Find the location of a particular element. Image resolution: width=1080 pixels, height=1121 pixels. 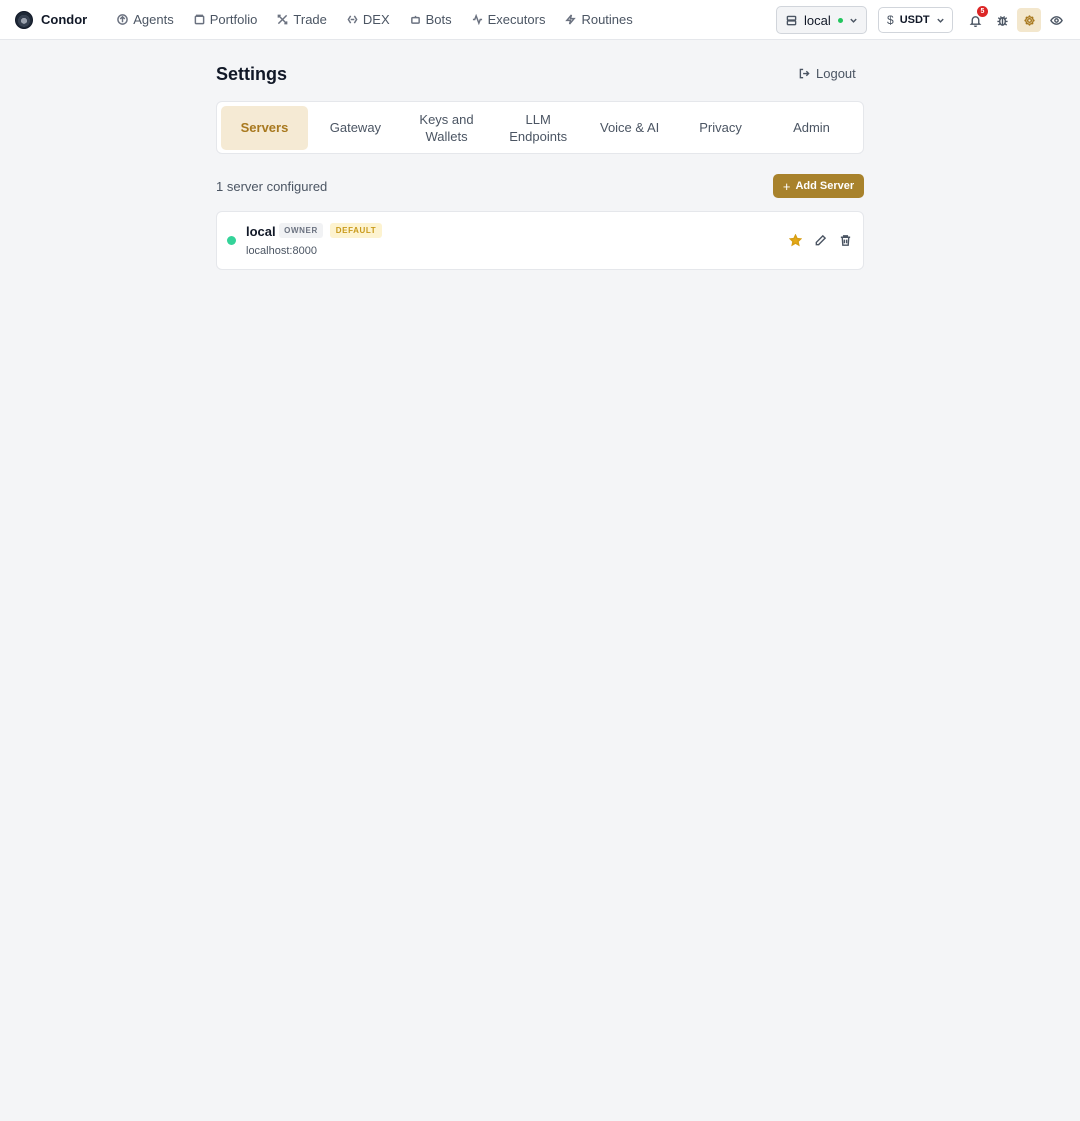

bug-icon is located at coordinates (1002, 20).